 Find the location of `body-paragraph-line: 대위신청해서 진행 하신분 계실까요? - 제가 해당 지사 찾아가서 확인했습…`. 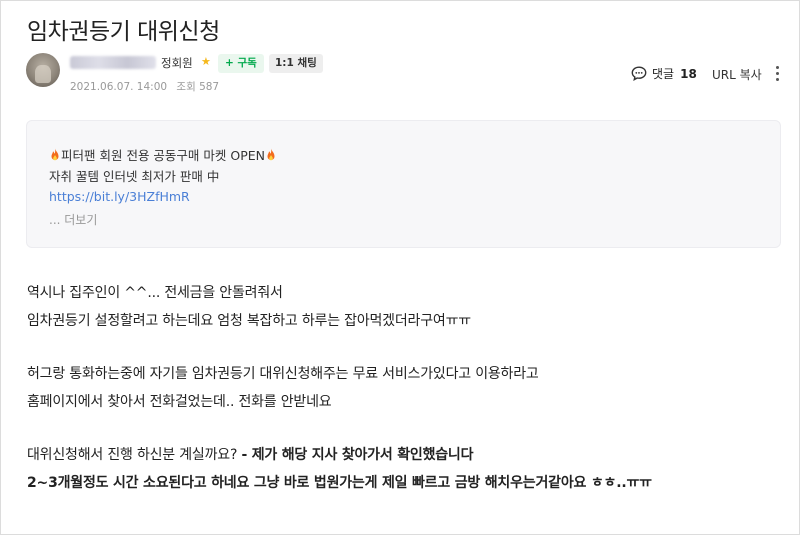

body-paragraph-line: 대위신청해서 진행 하신분 계실까요? - 제가 해당 지사 찾아가서 확인했습… is located at coordinates (250, 454).